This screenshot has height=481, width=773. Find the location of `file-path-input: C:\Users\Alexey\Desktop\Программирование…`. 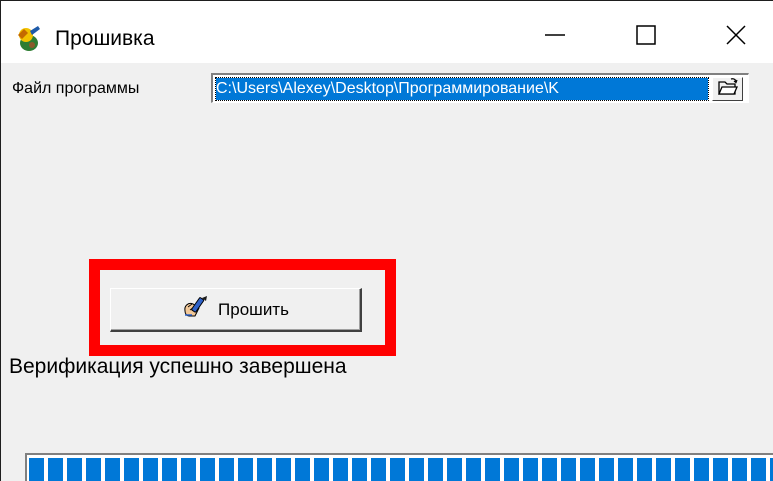

file-path-input: C:\Users\Alexey\Desktop\Программирование… is located at coordinates (462, 89).